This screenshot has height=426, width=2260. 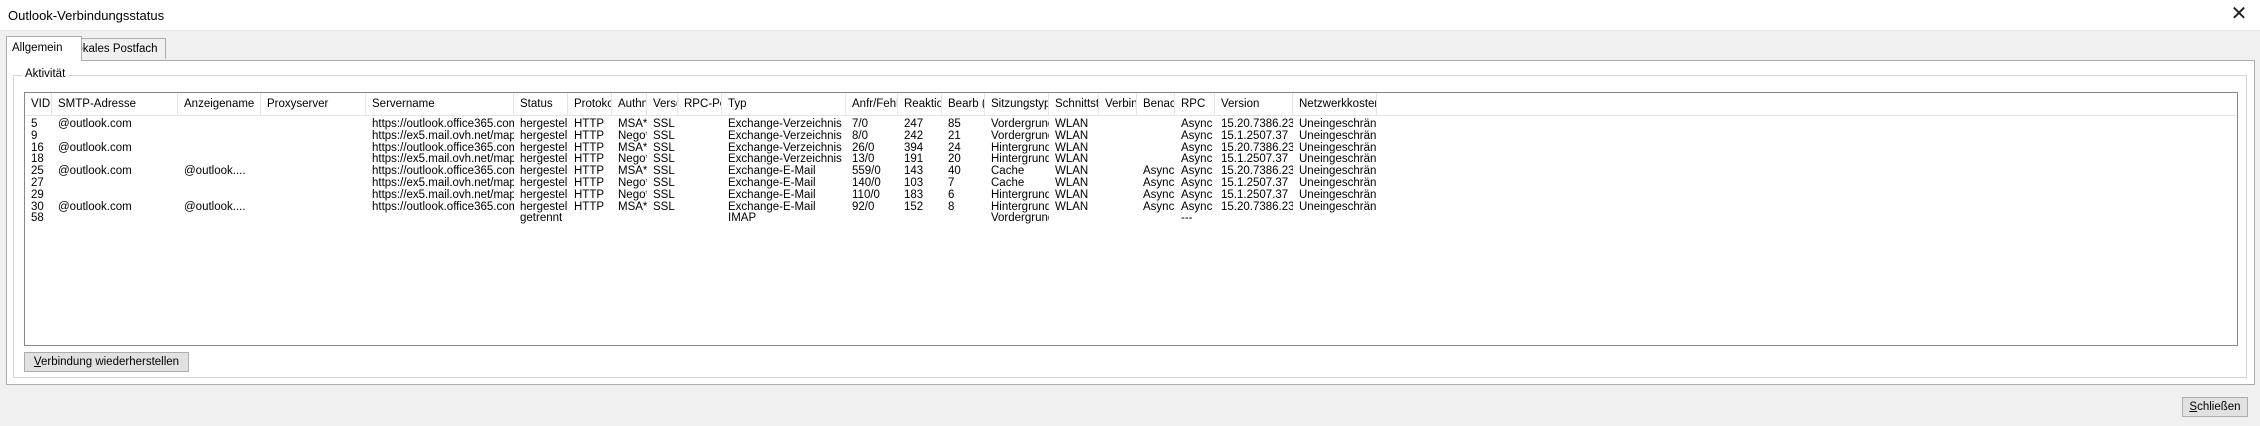 What do you see at coordinates (1187, 218) in the screenshot?
I see `table-cell: ---` at bounding box center [1187, 218].